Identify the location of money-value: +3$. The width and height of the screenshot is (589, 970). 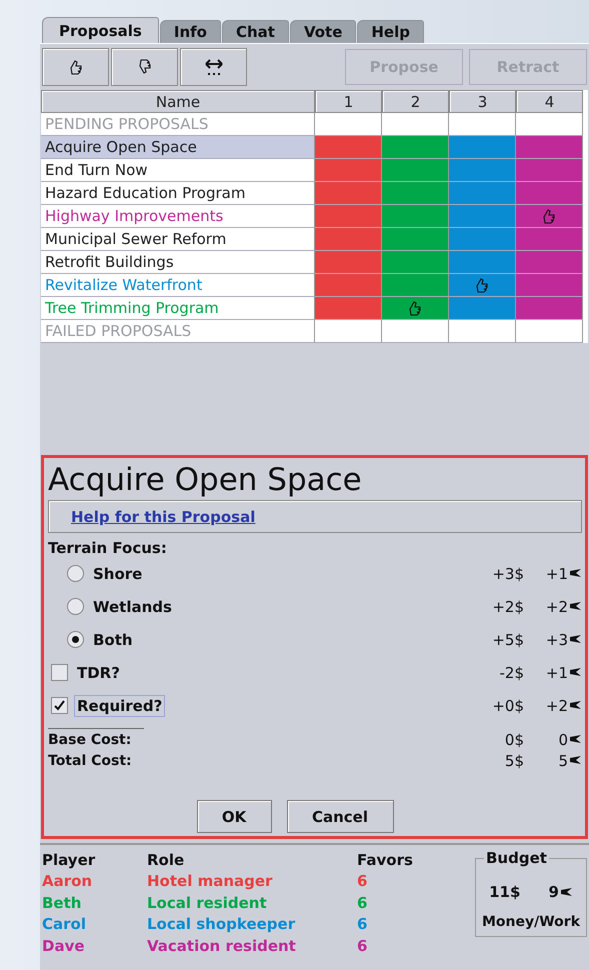
(507, 573).